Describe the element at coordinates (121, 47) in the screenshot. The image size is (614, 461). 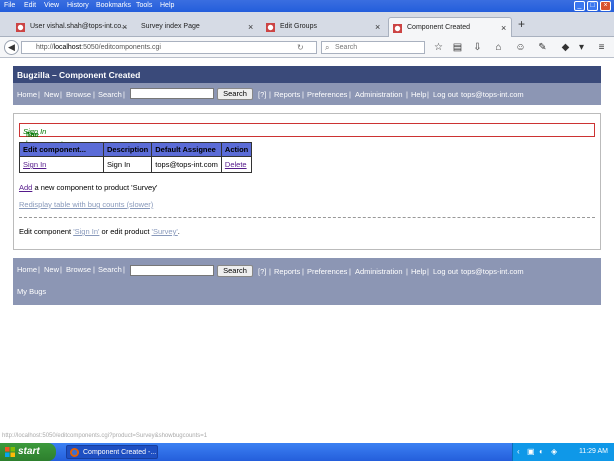
I see `url-path: :5050/editcomponents.cgi` at that location.